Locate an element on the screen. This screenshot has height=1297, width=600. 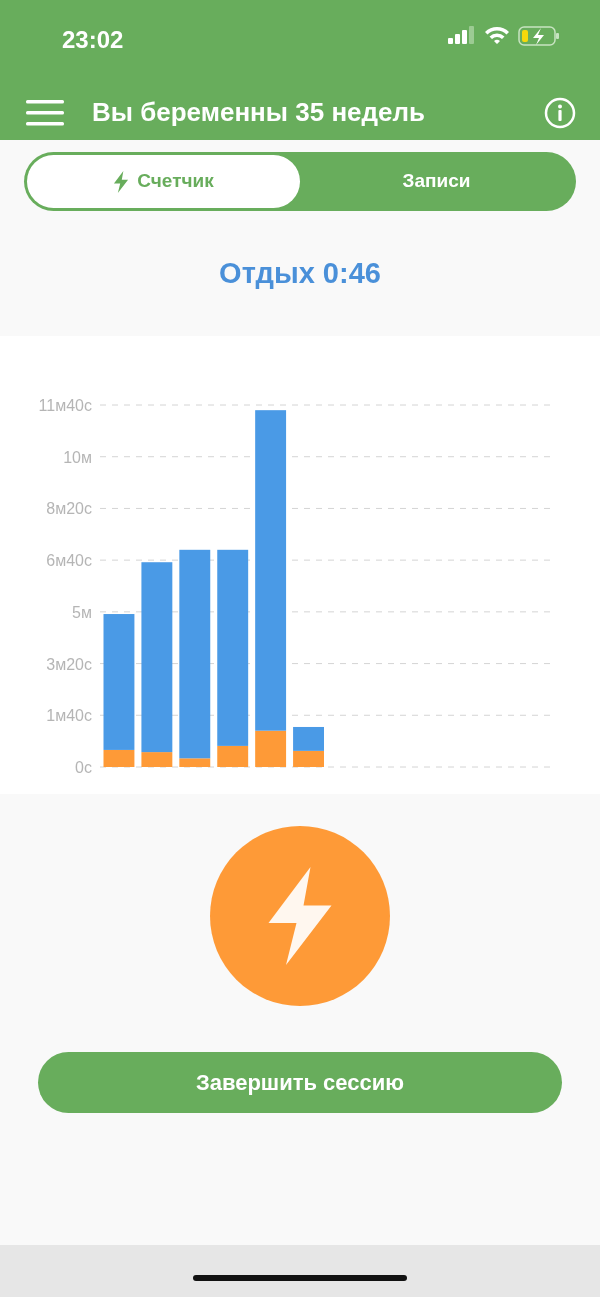
battery-charging-icon is located at coordinates (539, 36).